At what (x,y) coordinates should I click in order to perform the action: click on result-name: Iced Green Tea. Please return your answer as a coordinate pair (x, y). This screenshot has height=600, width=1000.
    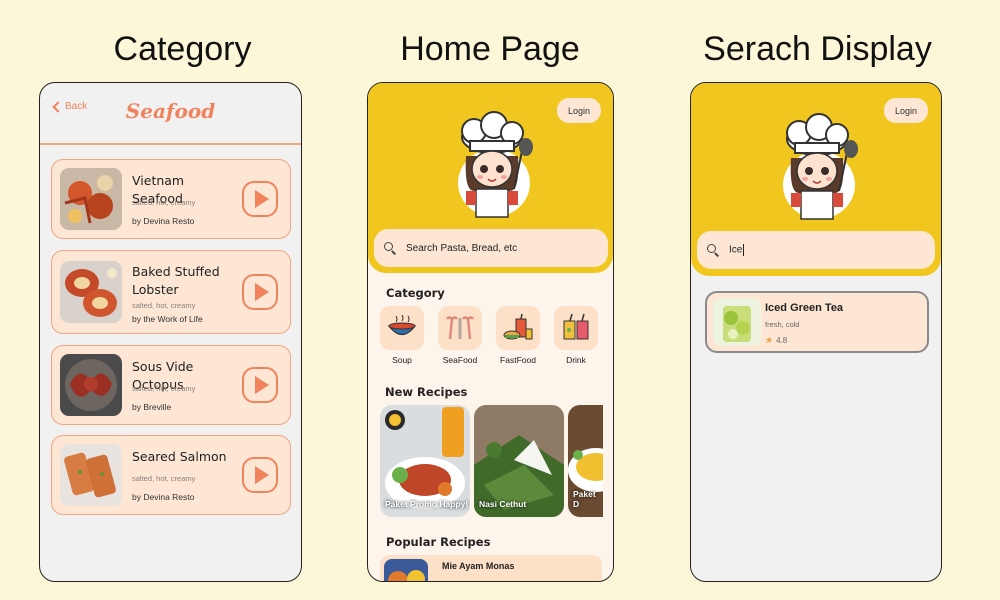
    Looking at the image, I should click on (804, 308).